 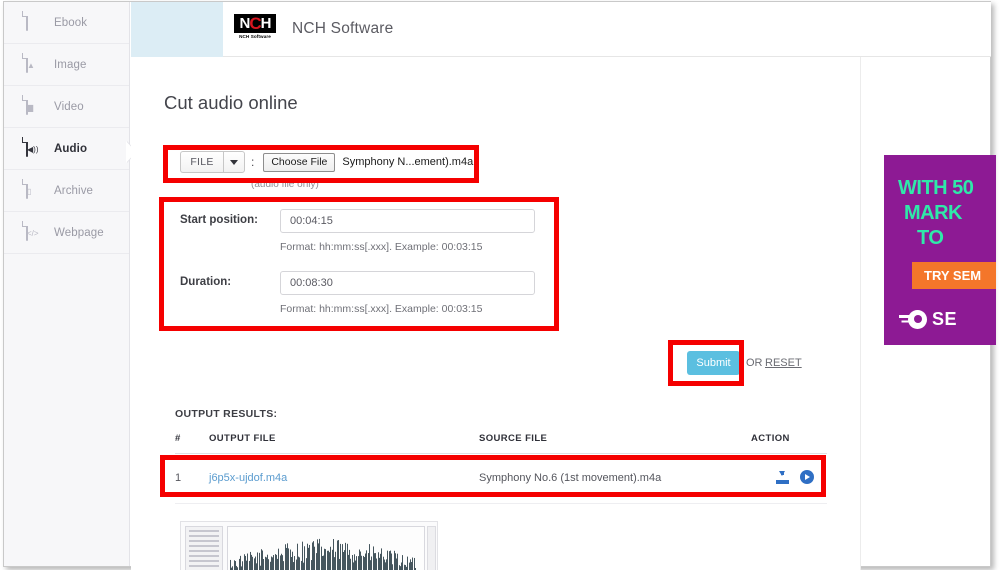 What do you see at coordinates (754, 363) in the screenshot?
I see `or-label: OR` at bounding box center [754, 363].